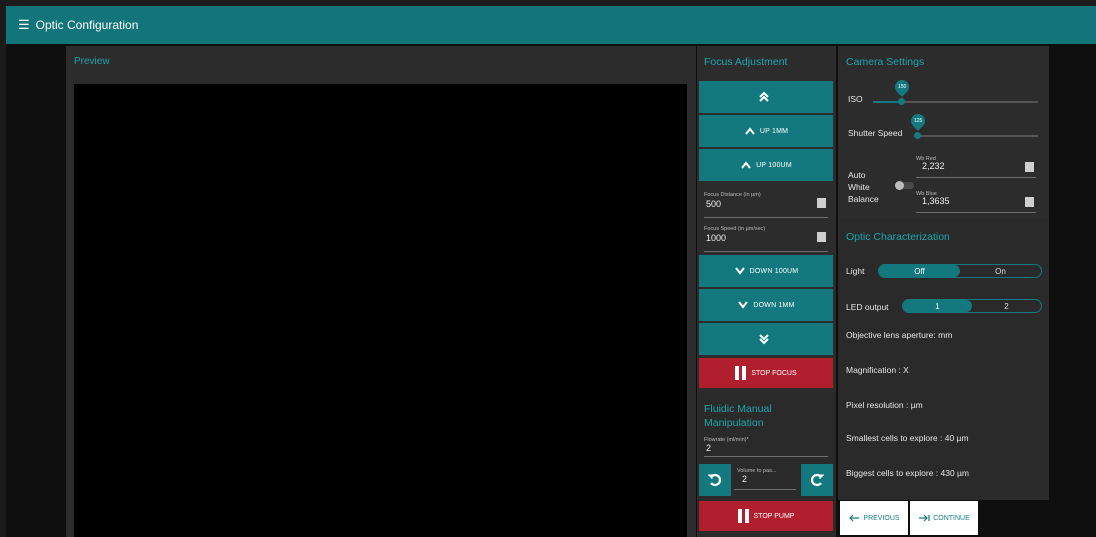  I want to click on focus-distance-label: Focus Distance (in µm), so click(732, 195).